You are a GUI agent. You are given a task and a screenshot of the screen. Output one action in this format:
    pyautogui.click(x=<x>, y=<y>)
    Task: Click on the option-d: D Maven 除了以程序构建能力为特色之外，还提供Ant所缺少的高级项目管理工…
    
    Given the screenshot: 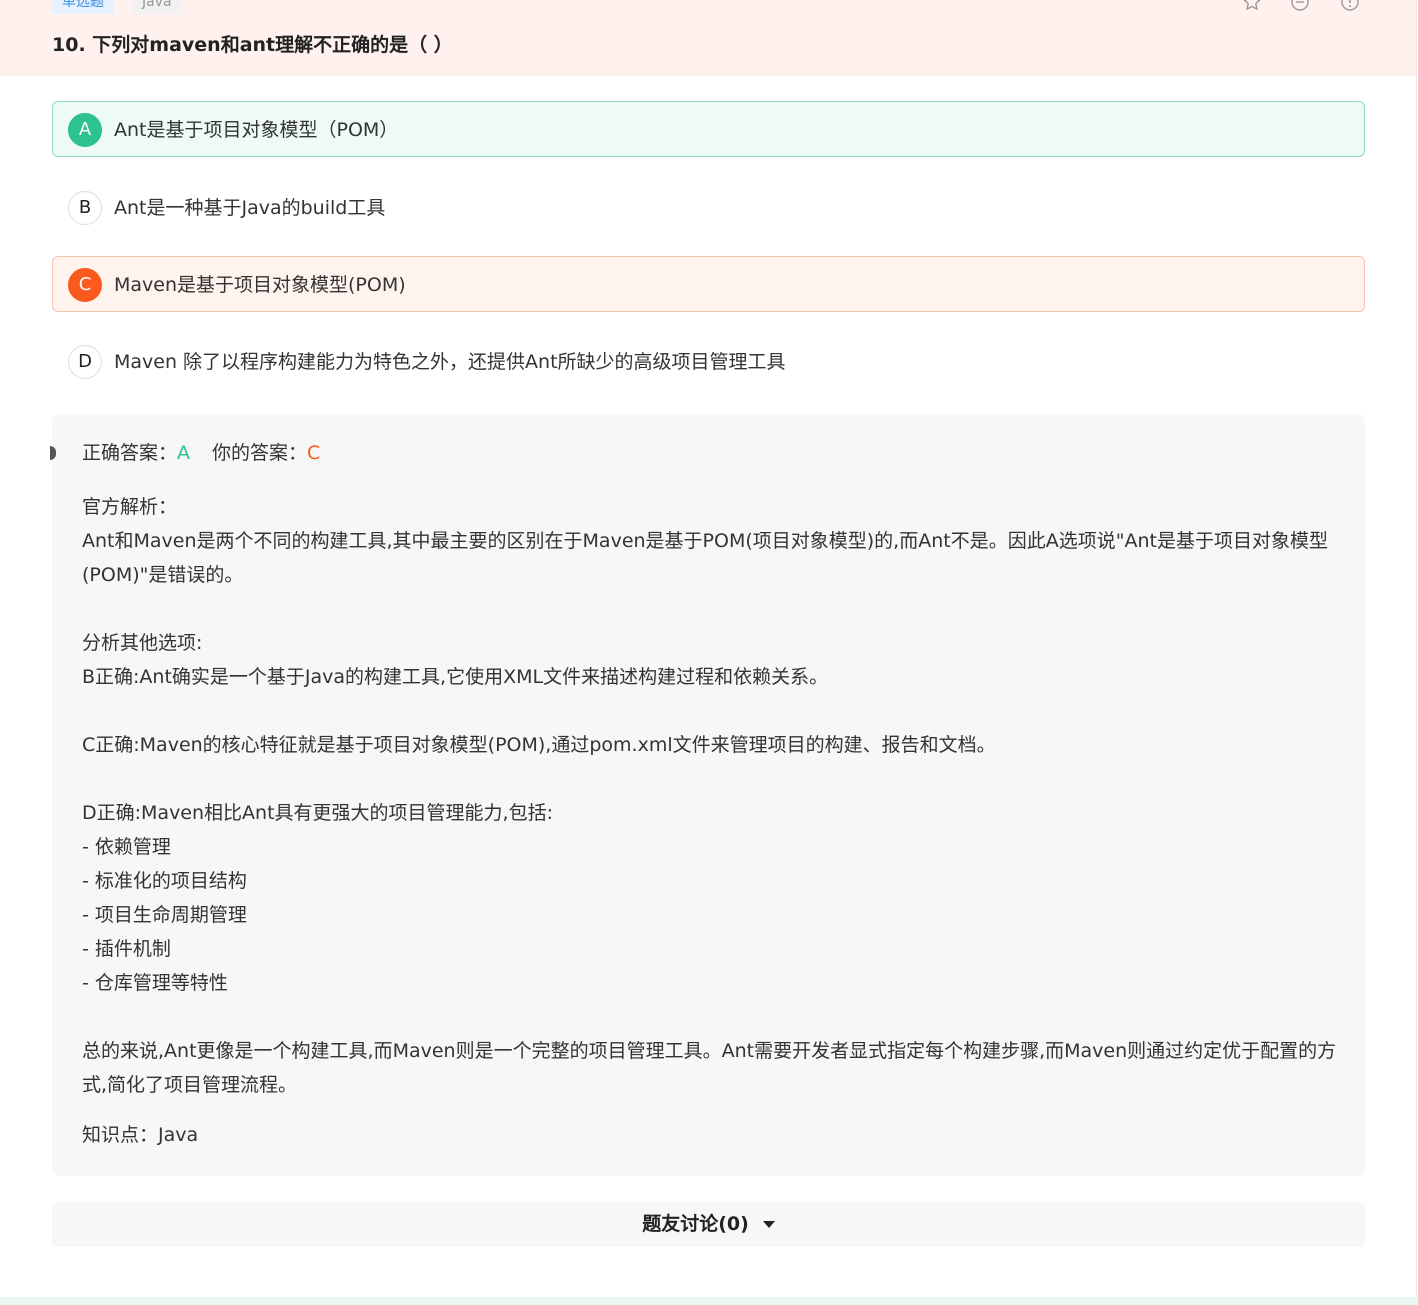 What is the action you would take?
    pyautogui.click(x=708, y=361)
    